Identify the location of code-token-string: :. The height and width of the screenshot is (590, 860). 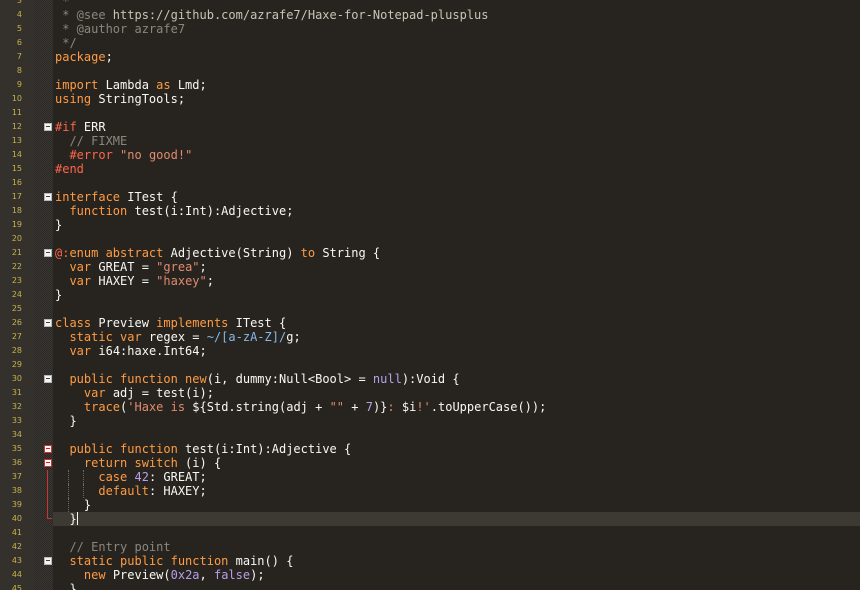
(394, 407).